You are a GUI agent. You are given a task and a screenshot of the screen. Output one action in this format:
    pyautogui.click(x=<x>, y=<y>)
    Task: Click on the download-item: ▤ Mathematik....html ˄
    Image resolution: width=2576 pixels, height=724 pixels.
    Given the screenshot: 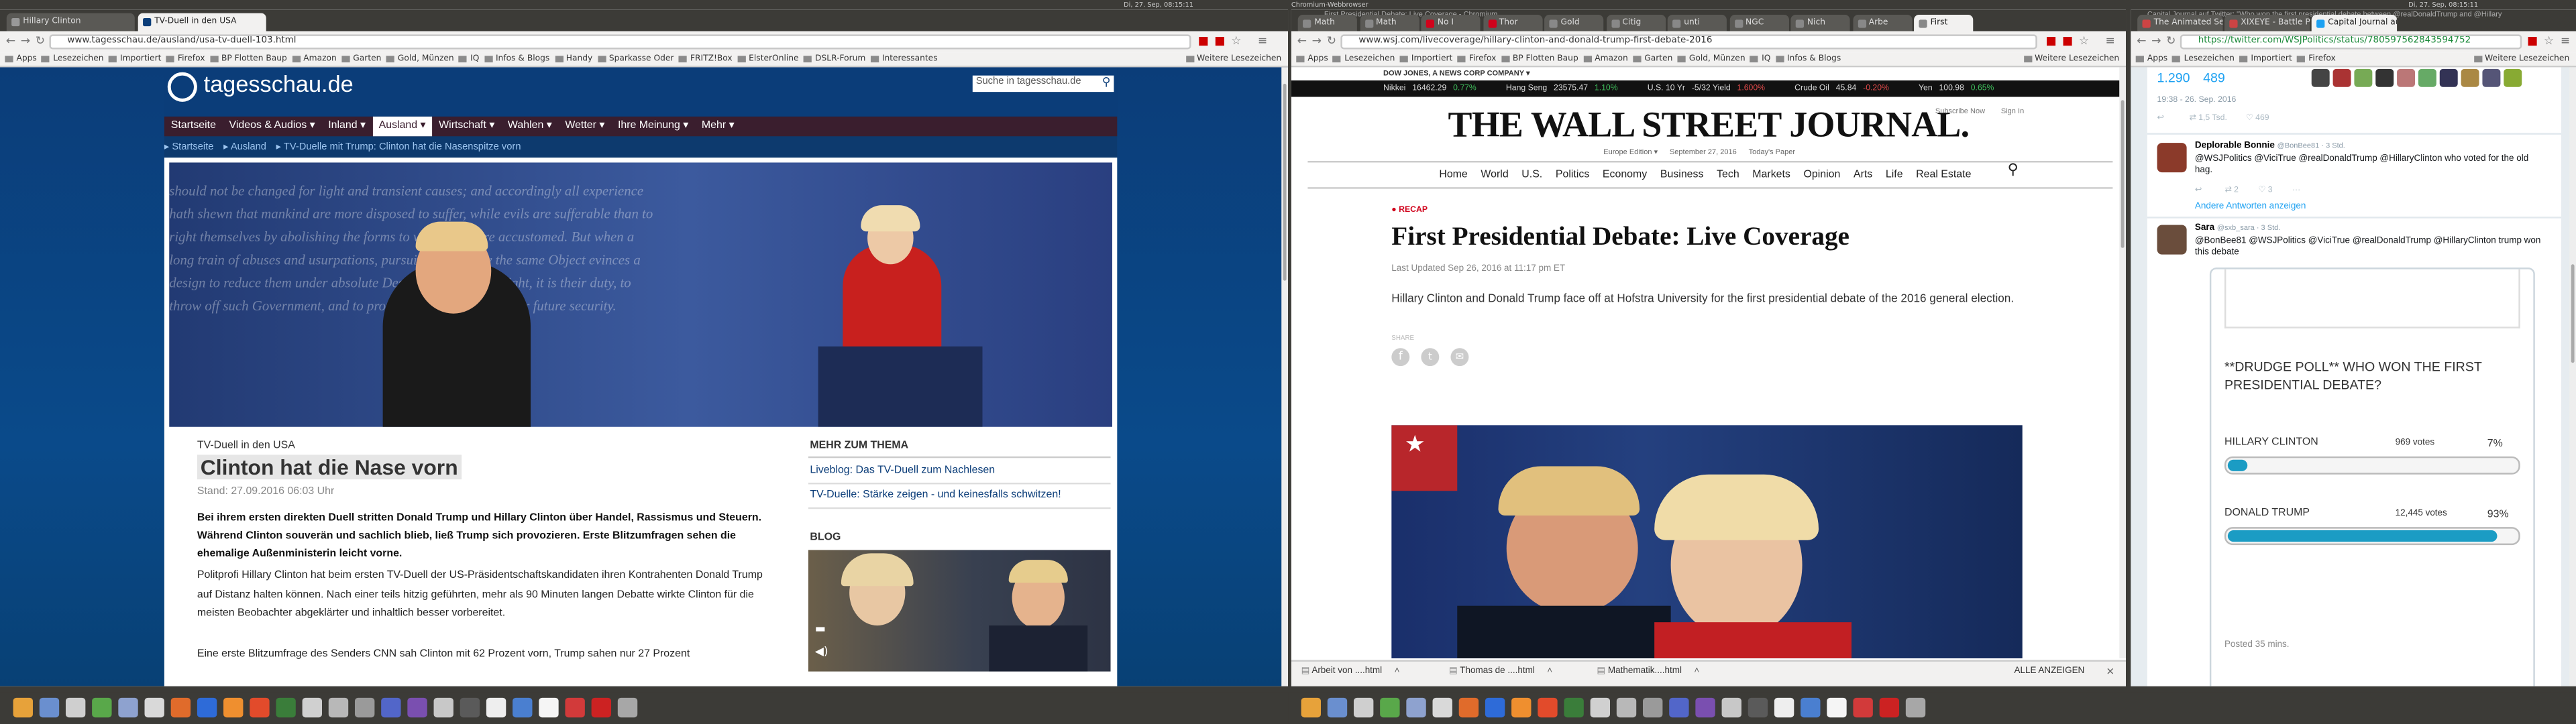 What is the action you would take?
    pyautogui.click(x=1667, y=671)
    